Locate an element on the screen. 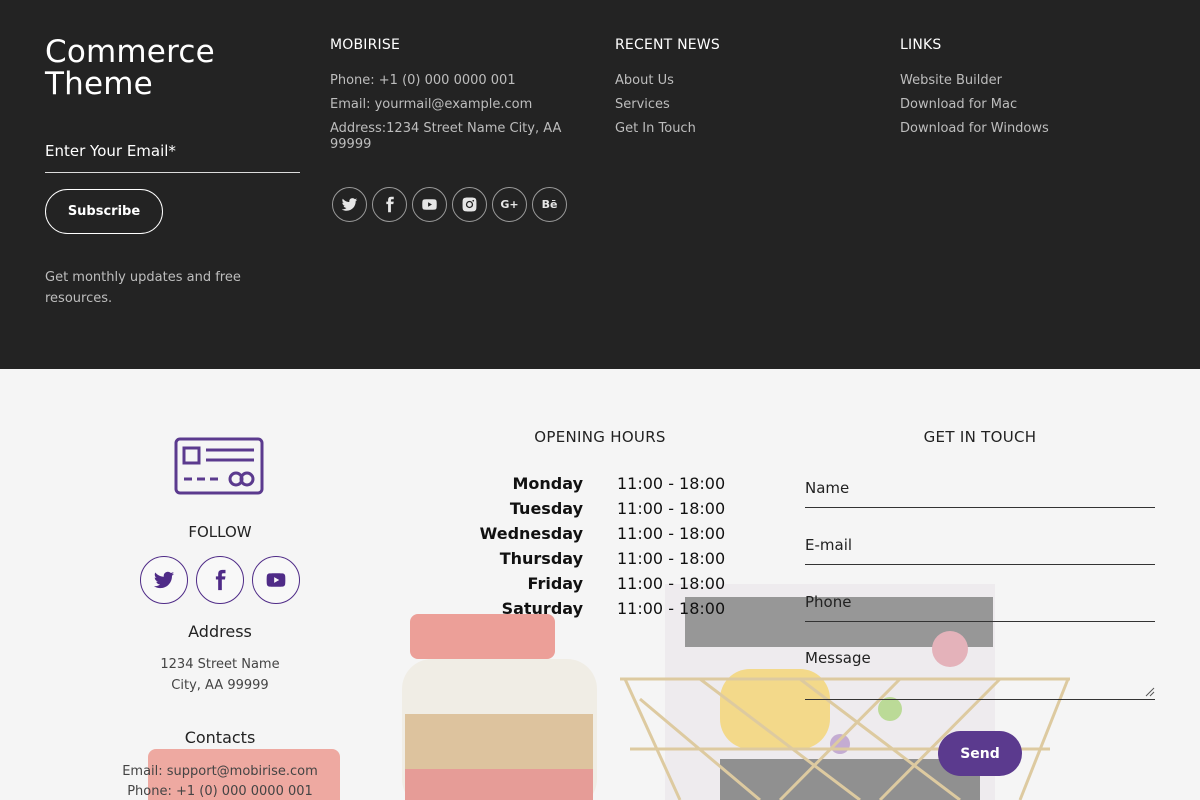  google-plus-glyph: G+ is located at coordinates (509, 204).